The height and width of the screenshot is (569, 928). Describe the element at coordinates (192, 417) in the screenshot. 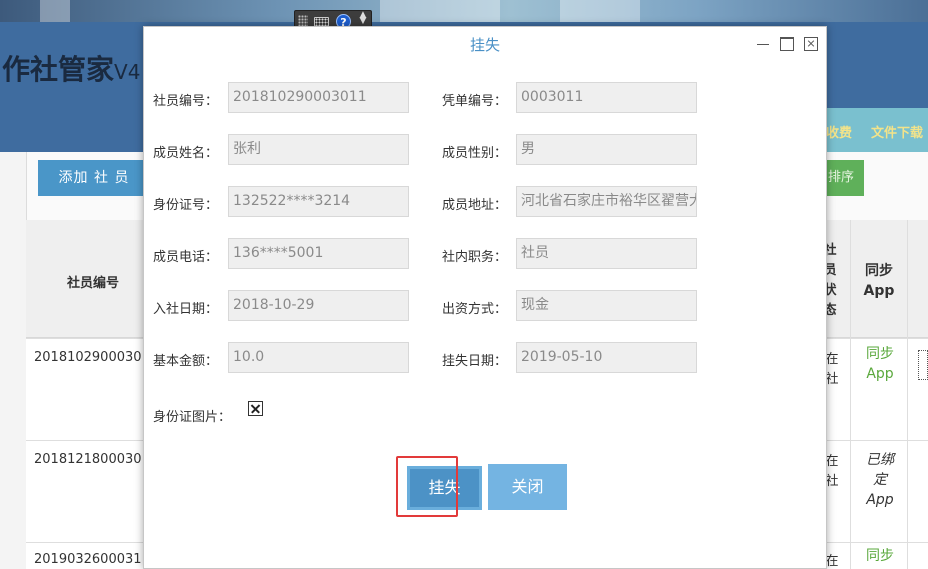

I see `id-photo-label: 身份证图片：` at that location.